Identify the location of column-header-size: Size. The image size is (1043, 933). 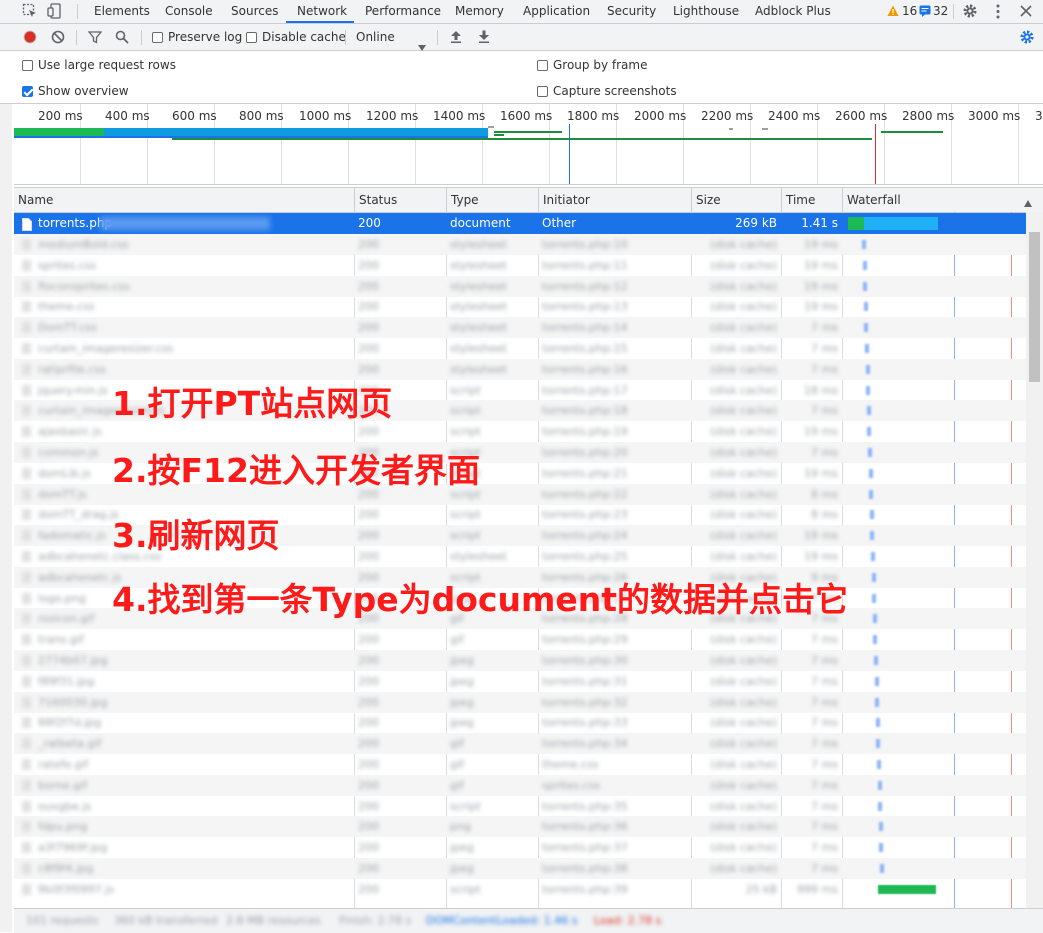
(736, 200).